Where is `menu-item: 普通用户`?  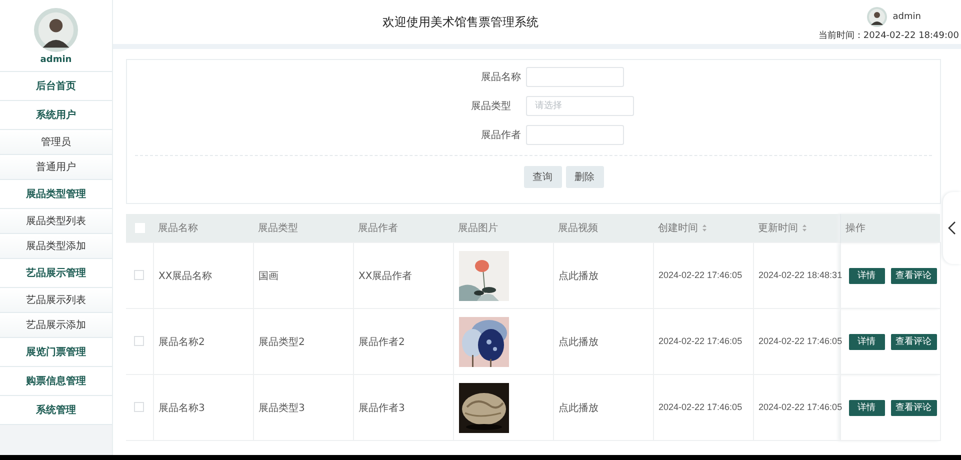
menu-item: 普通用户 is located at coordinates (56, 167).